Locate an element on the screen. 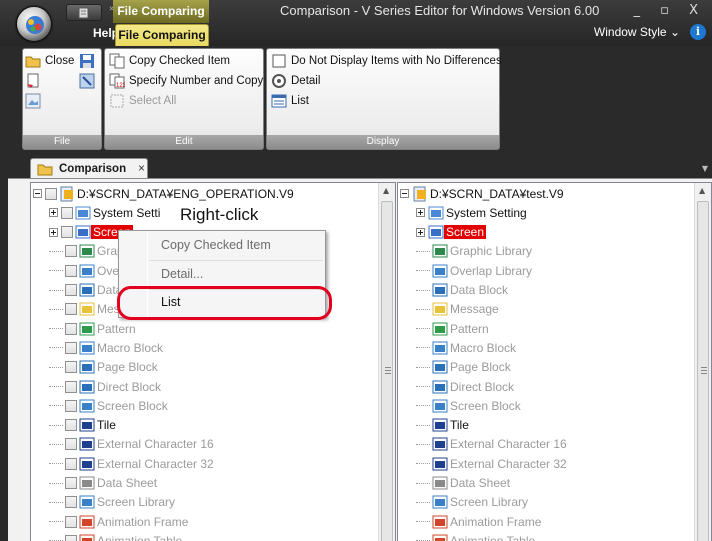 The height and width of the screenshot is (541, 712). window-style-menu: Window Style ⌄ is located at coordinates (637, 32).